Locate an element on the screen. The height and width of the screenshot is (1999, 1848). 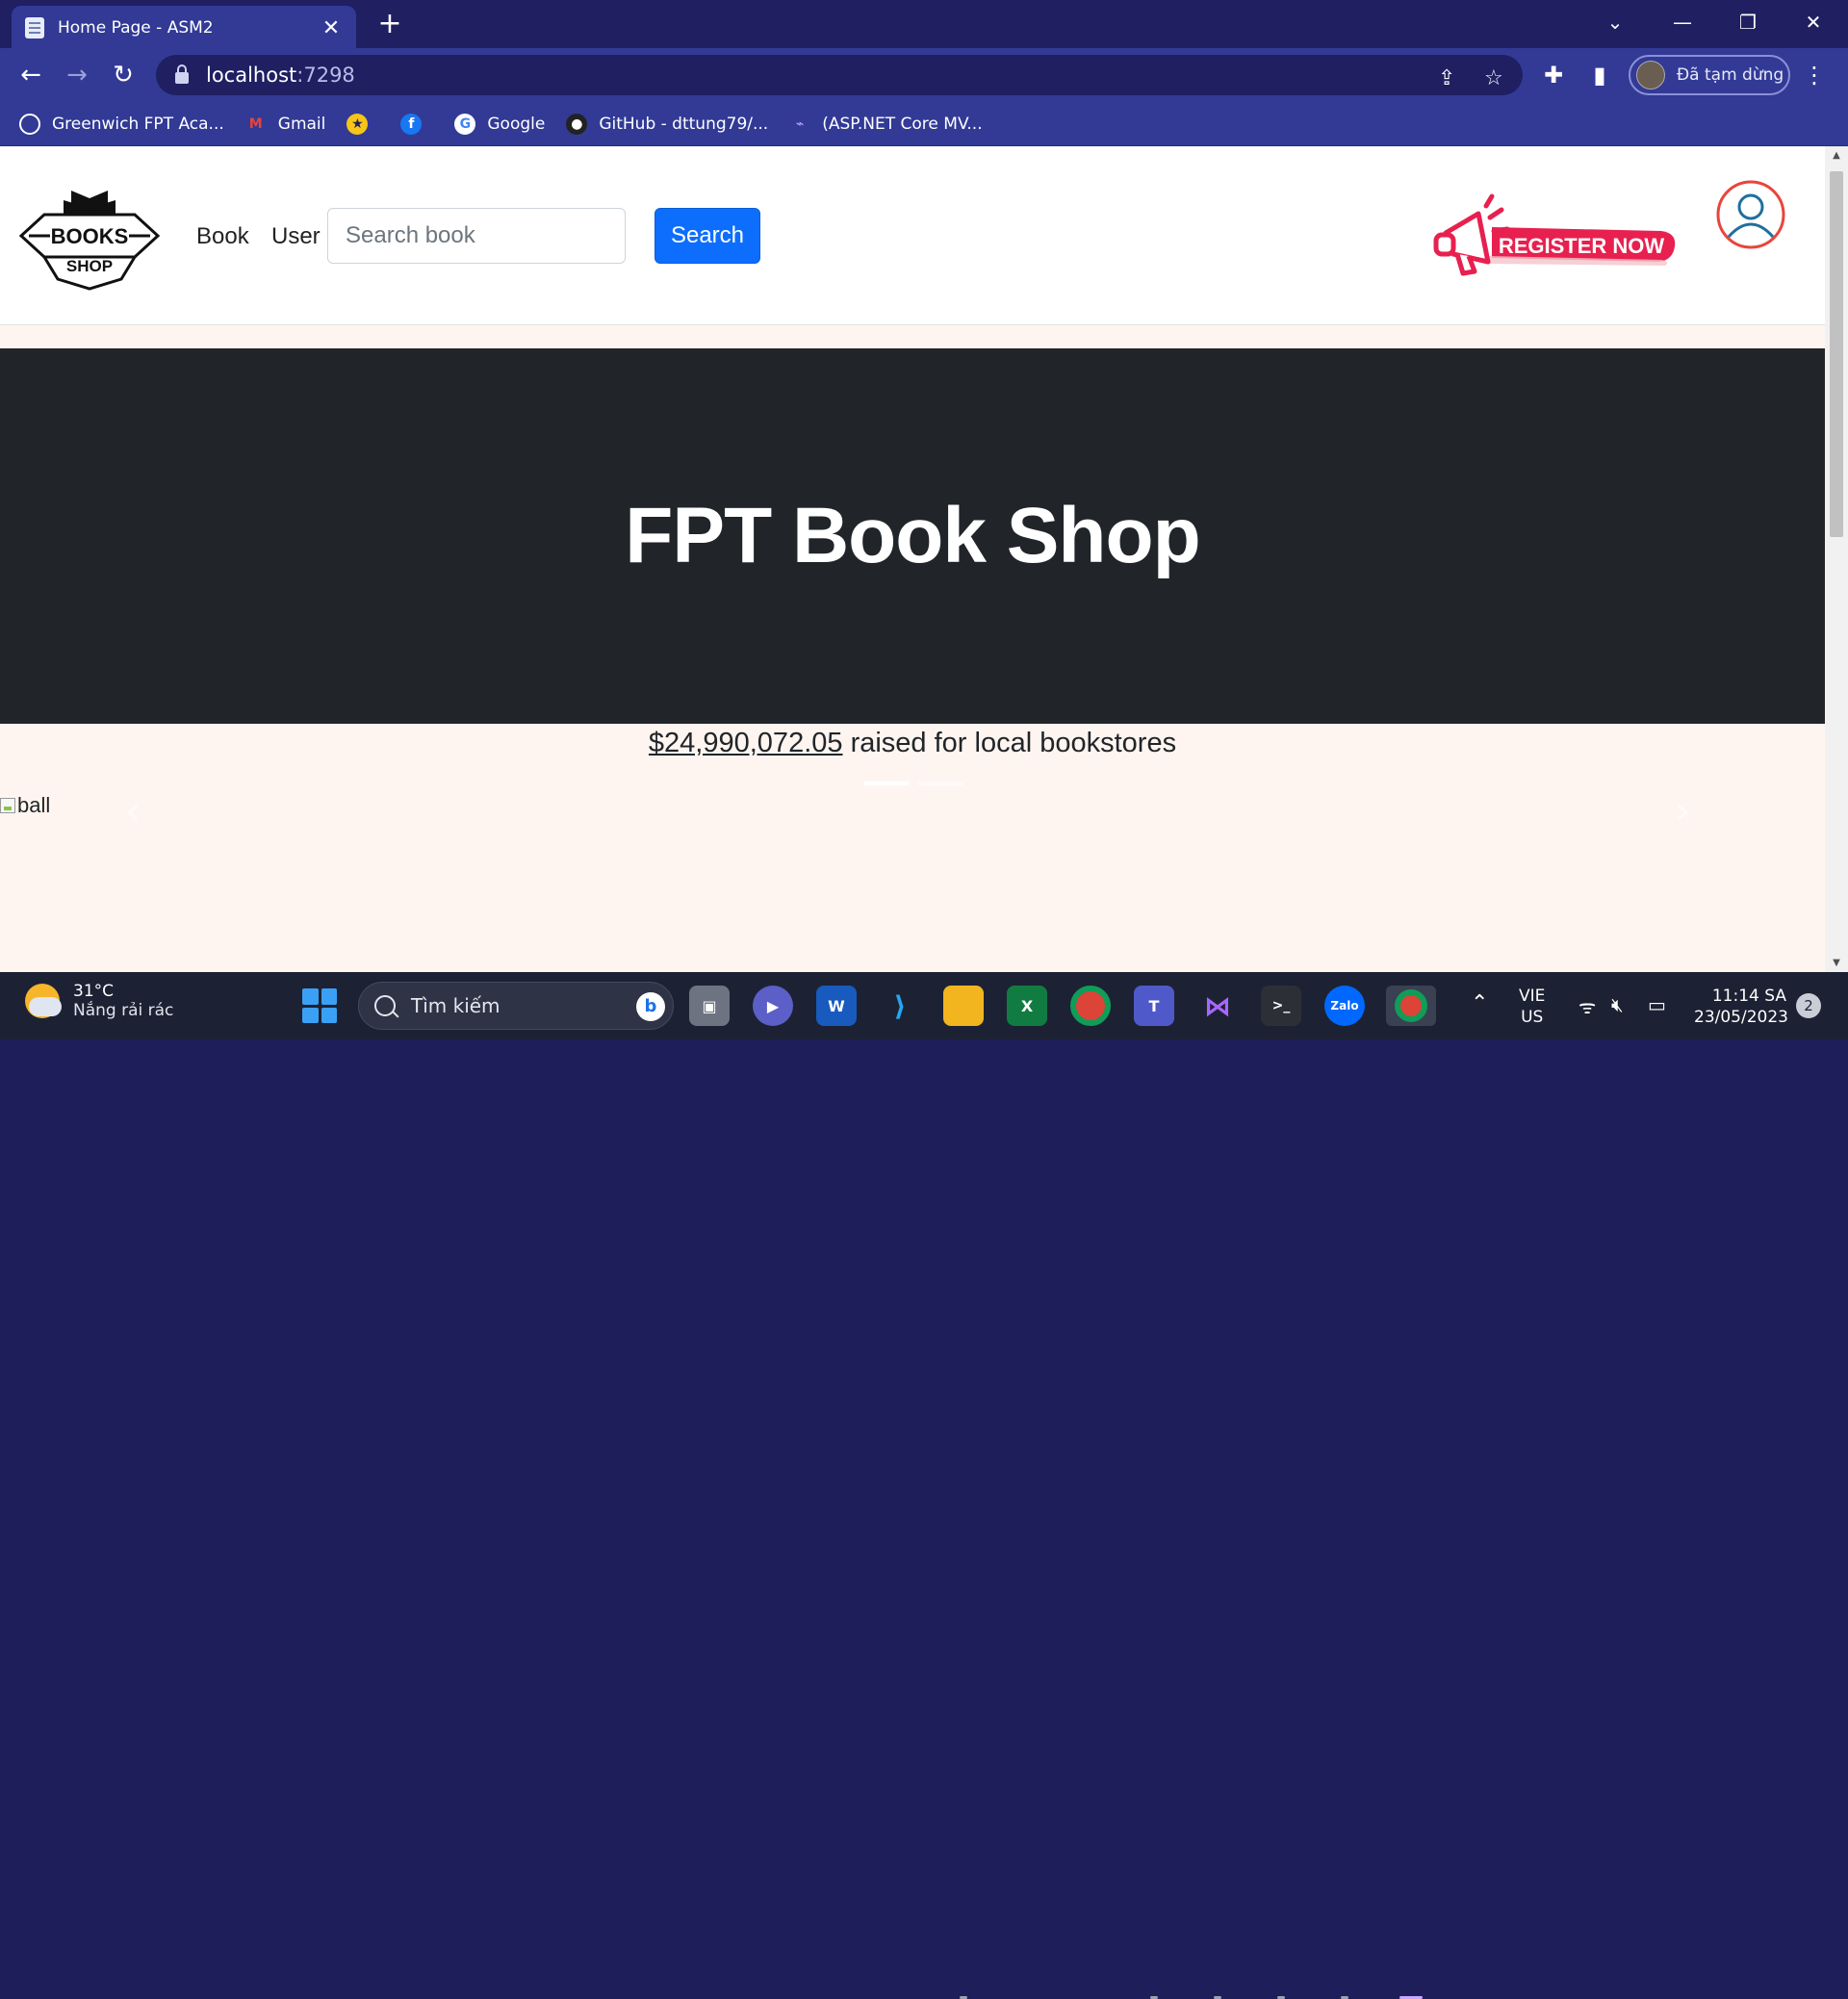
bookmark-google: G Google is located at coordinates (500, 124).